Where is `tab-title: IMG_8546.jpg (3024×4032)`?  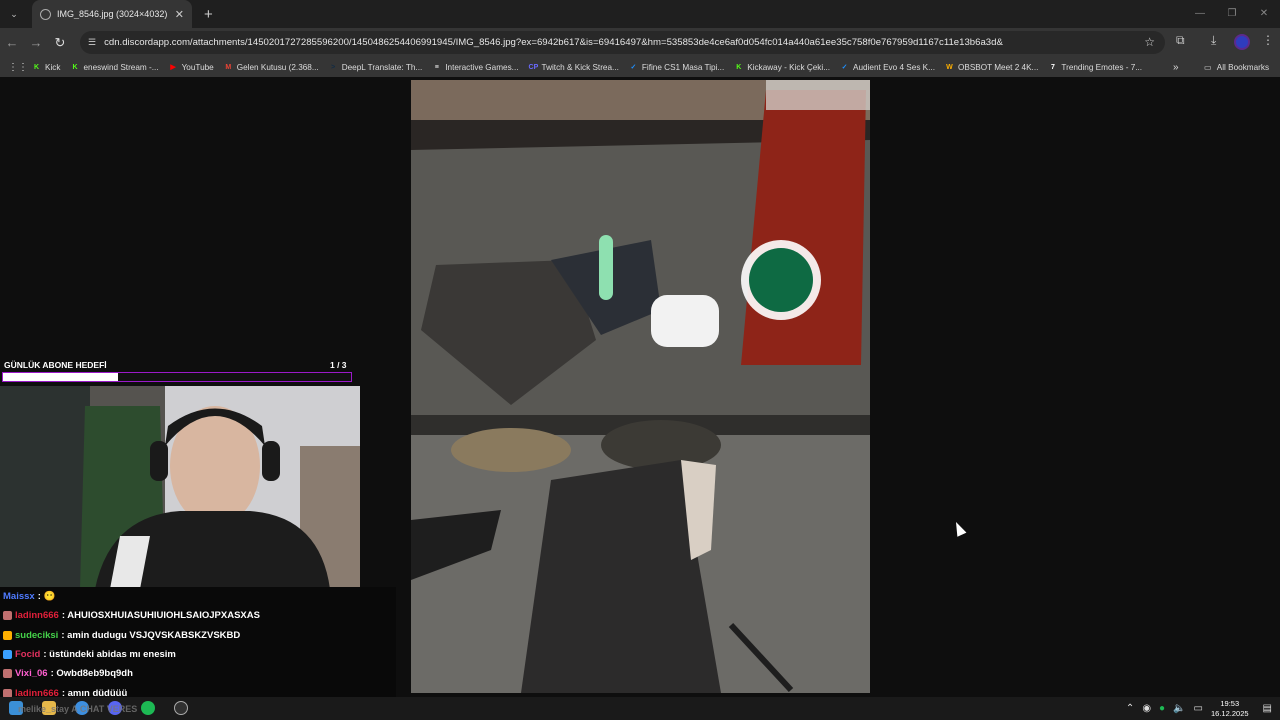
tab-title: IMG_8546.jpg (3024×4032) is located at coordinates (112, 14).